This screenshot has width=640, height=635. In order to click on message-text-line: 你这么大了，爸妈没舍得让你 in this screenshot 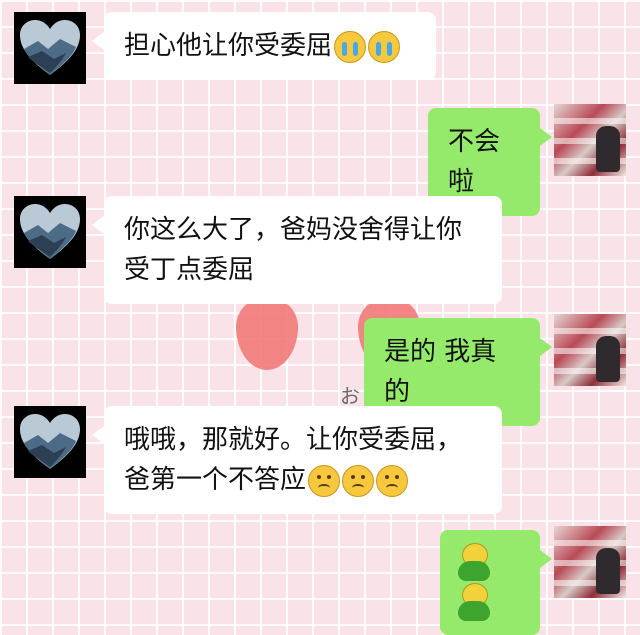, I will do `click(293, 230)`.